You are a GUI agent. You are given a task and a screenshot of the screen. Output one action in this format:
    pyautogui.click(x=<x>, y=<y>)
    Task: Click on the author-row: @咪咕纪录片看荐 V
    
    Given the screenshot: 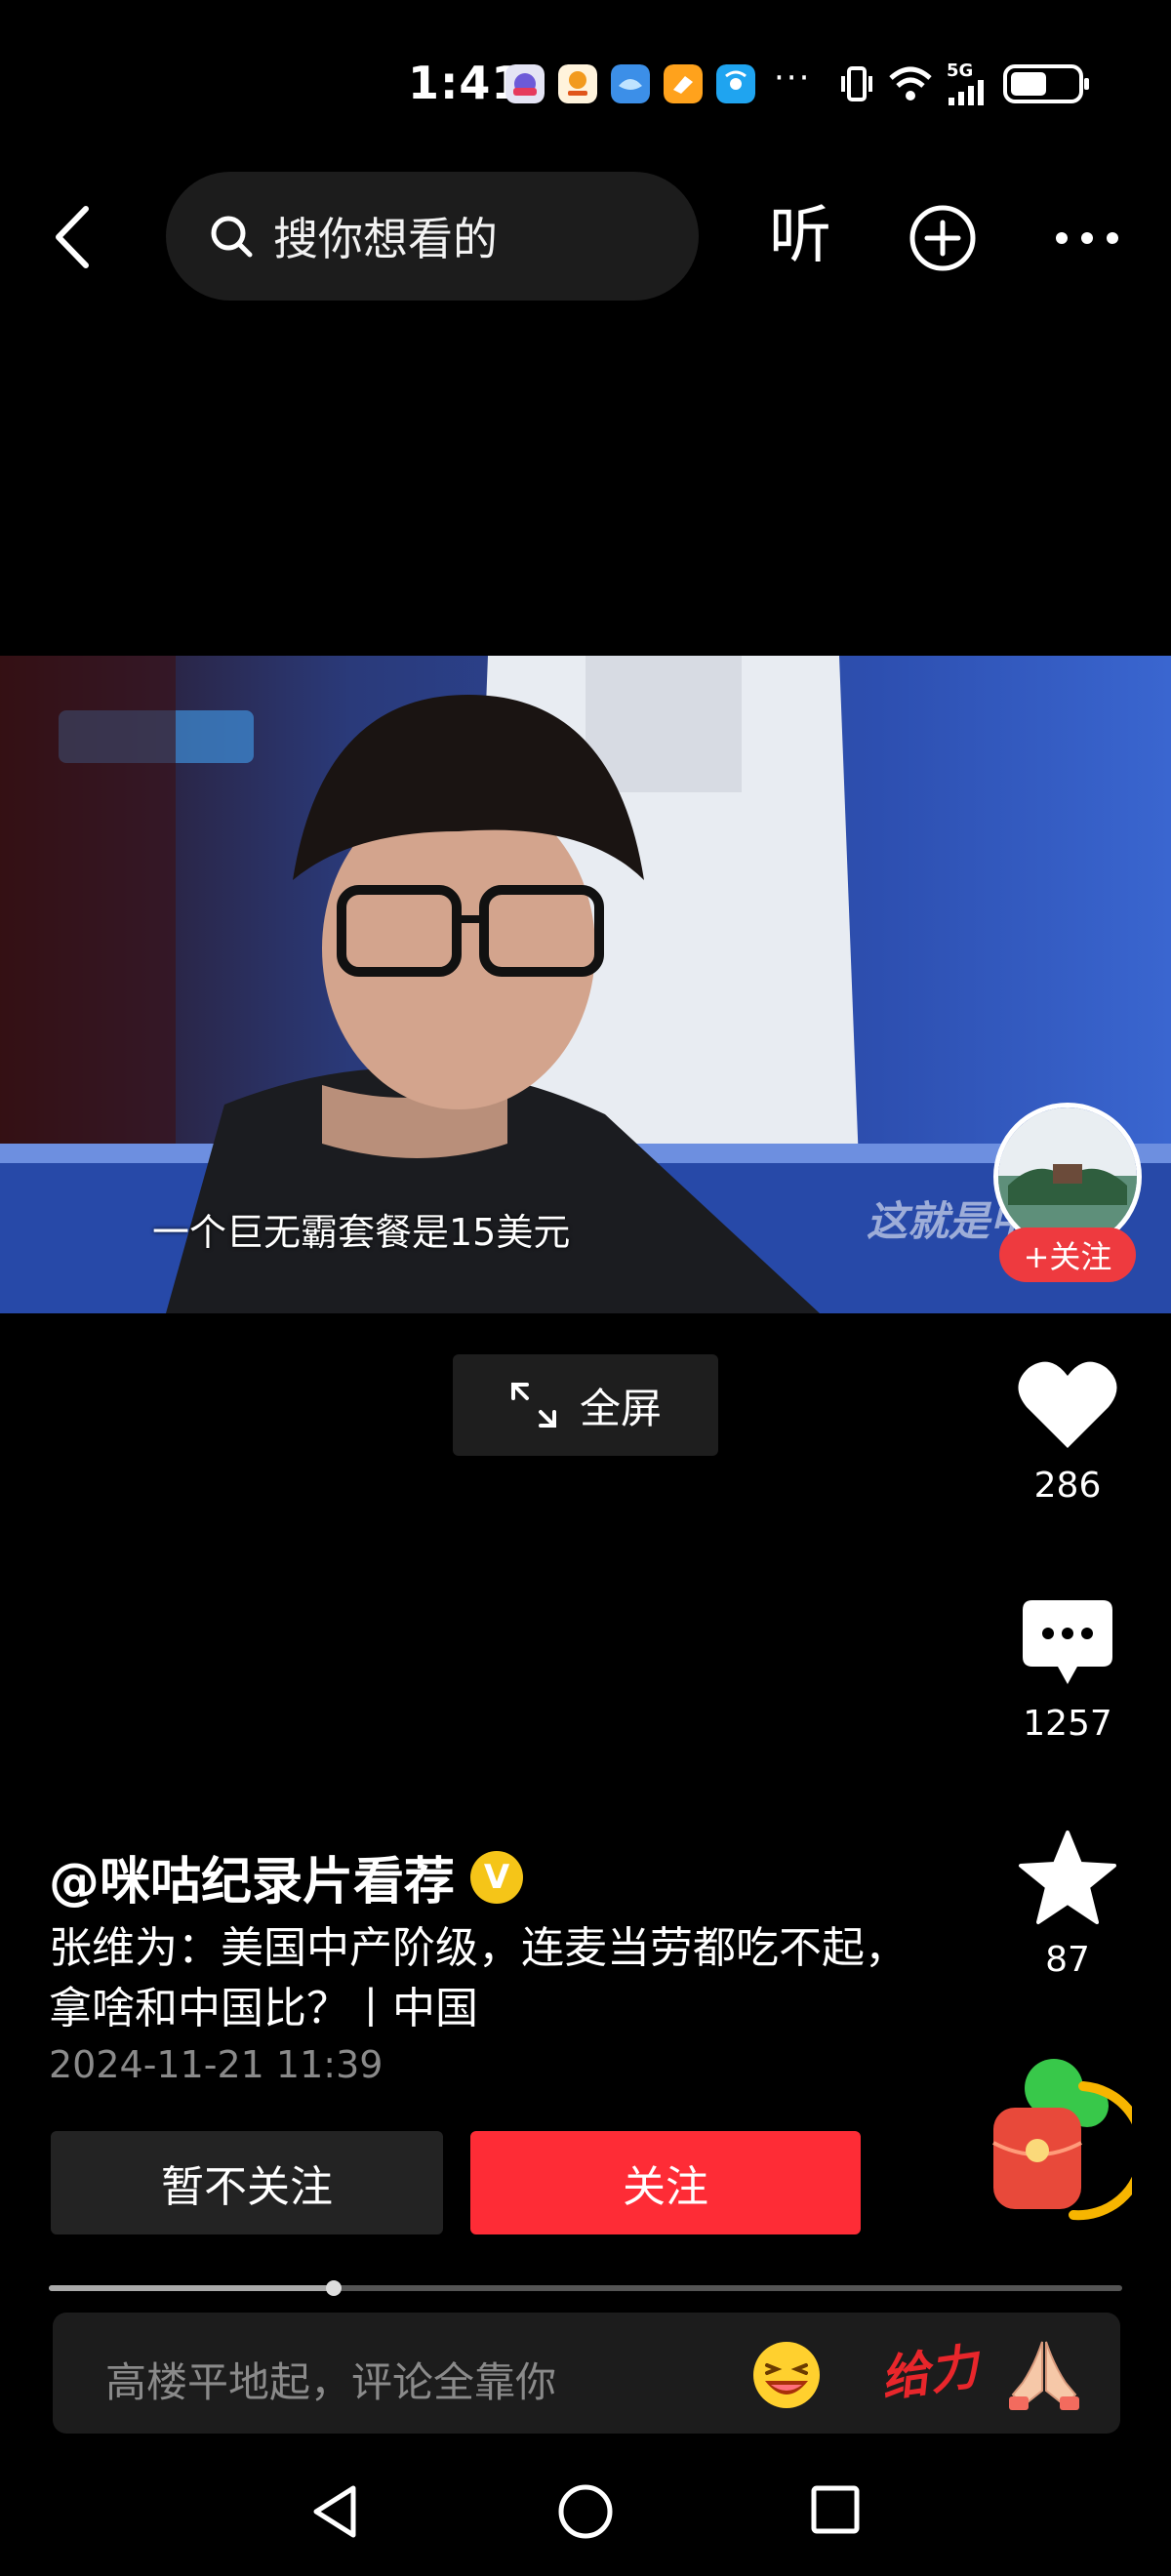 What is the action you would take?
    pyautogui.click(x=286, y=1876)
    